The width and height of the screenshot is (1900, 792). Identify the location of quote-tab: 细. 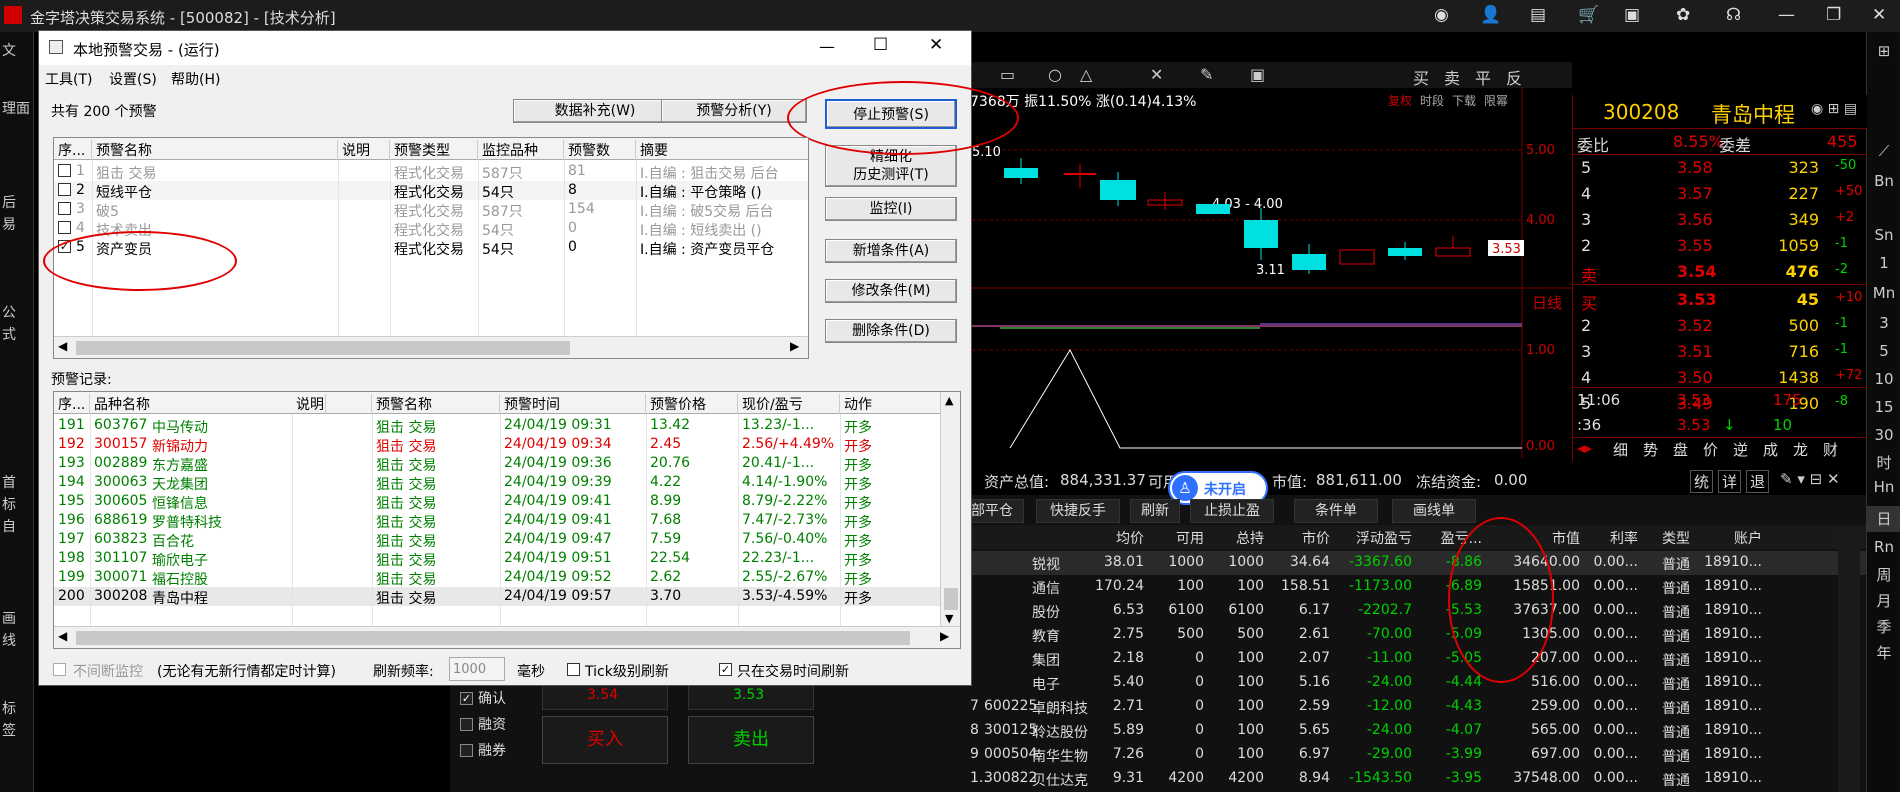
(1620, 449).